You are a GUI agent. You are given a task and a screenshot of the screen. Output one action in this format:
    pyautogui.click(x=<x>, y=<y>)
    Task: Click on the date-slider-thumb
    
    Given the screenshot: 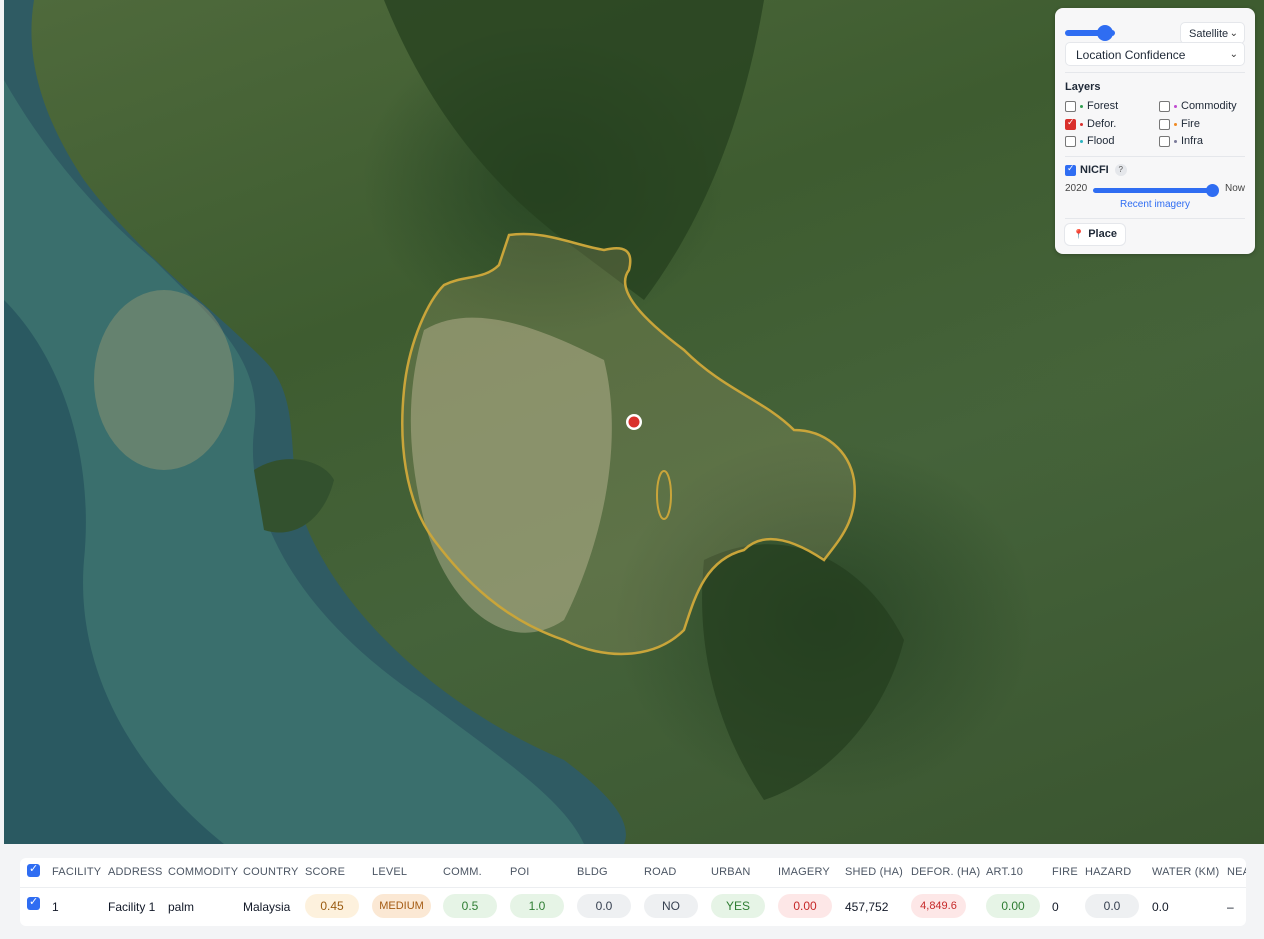 What is the action you would take?
    pyautogui.click(x=1212, y=190)
    